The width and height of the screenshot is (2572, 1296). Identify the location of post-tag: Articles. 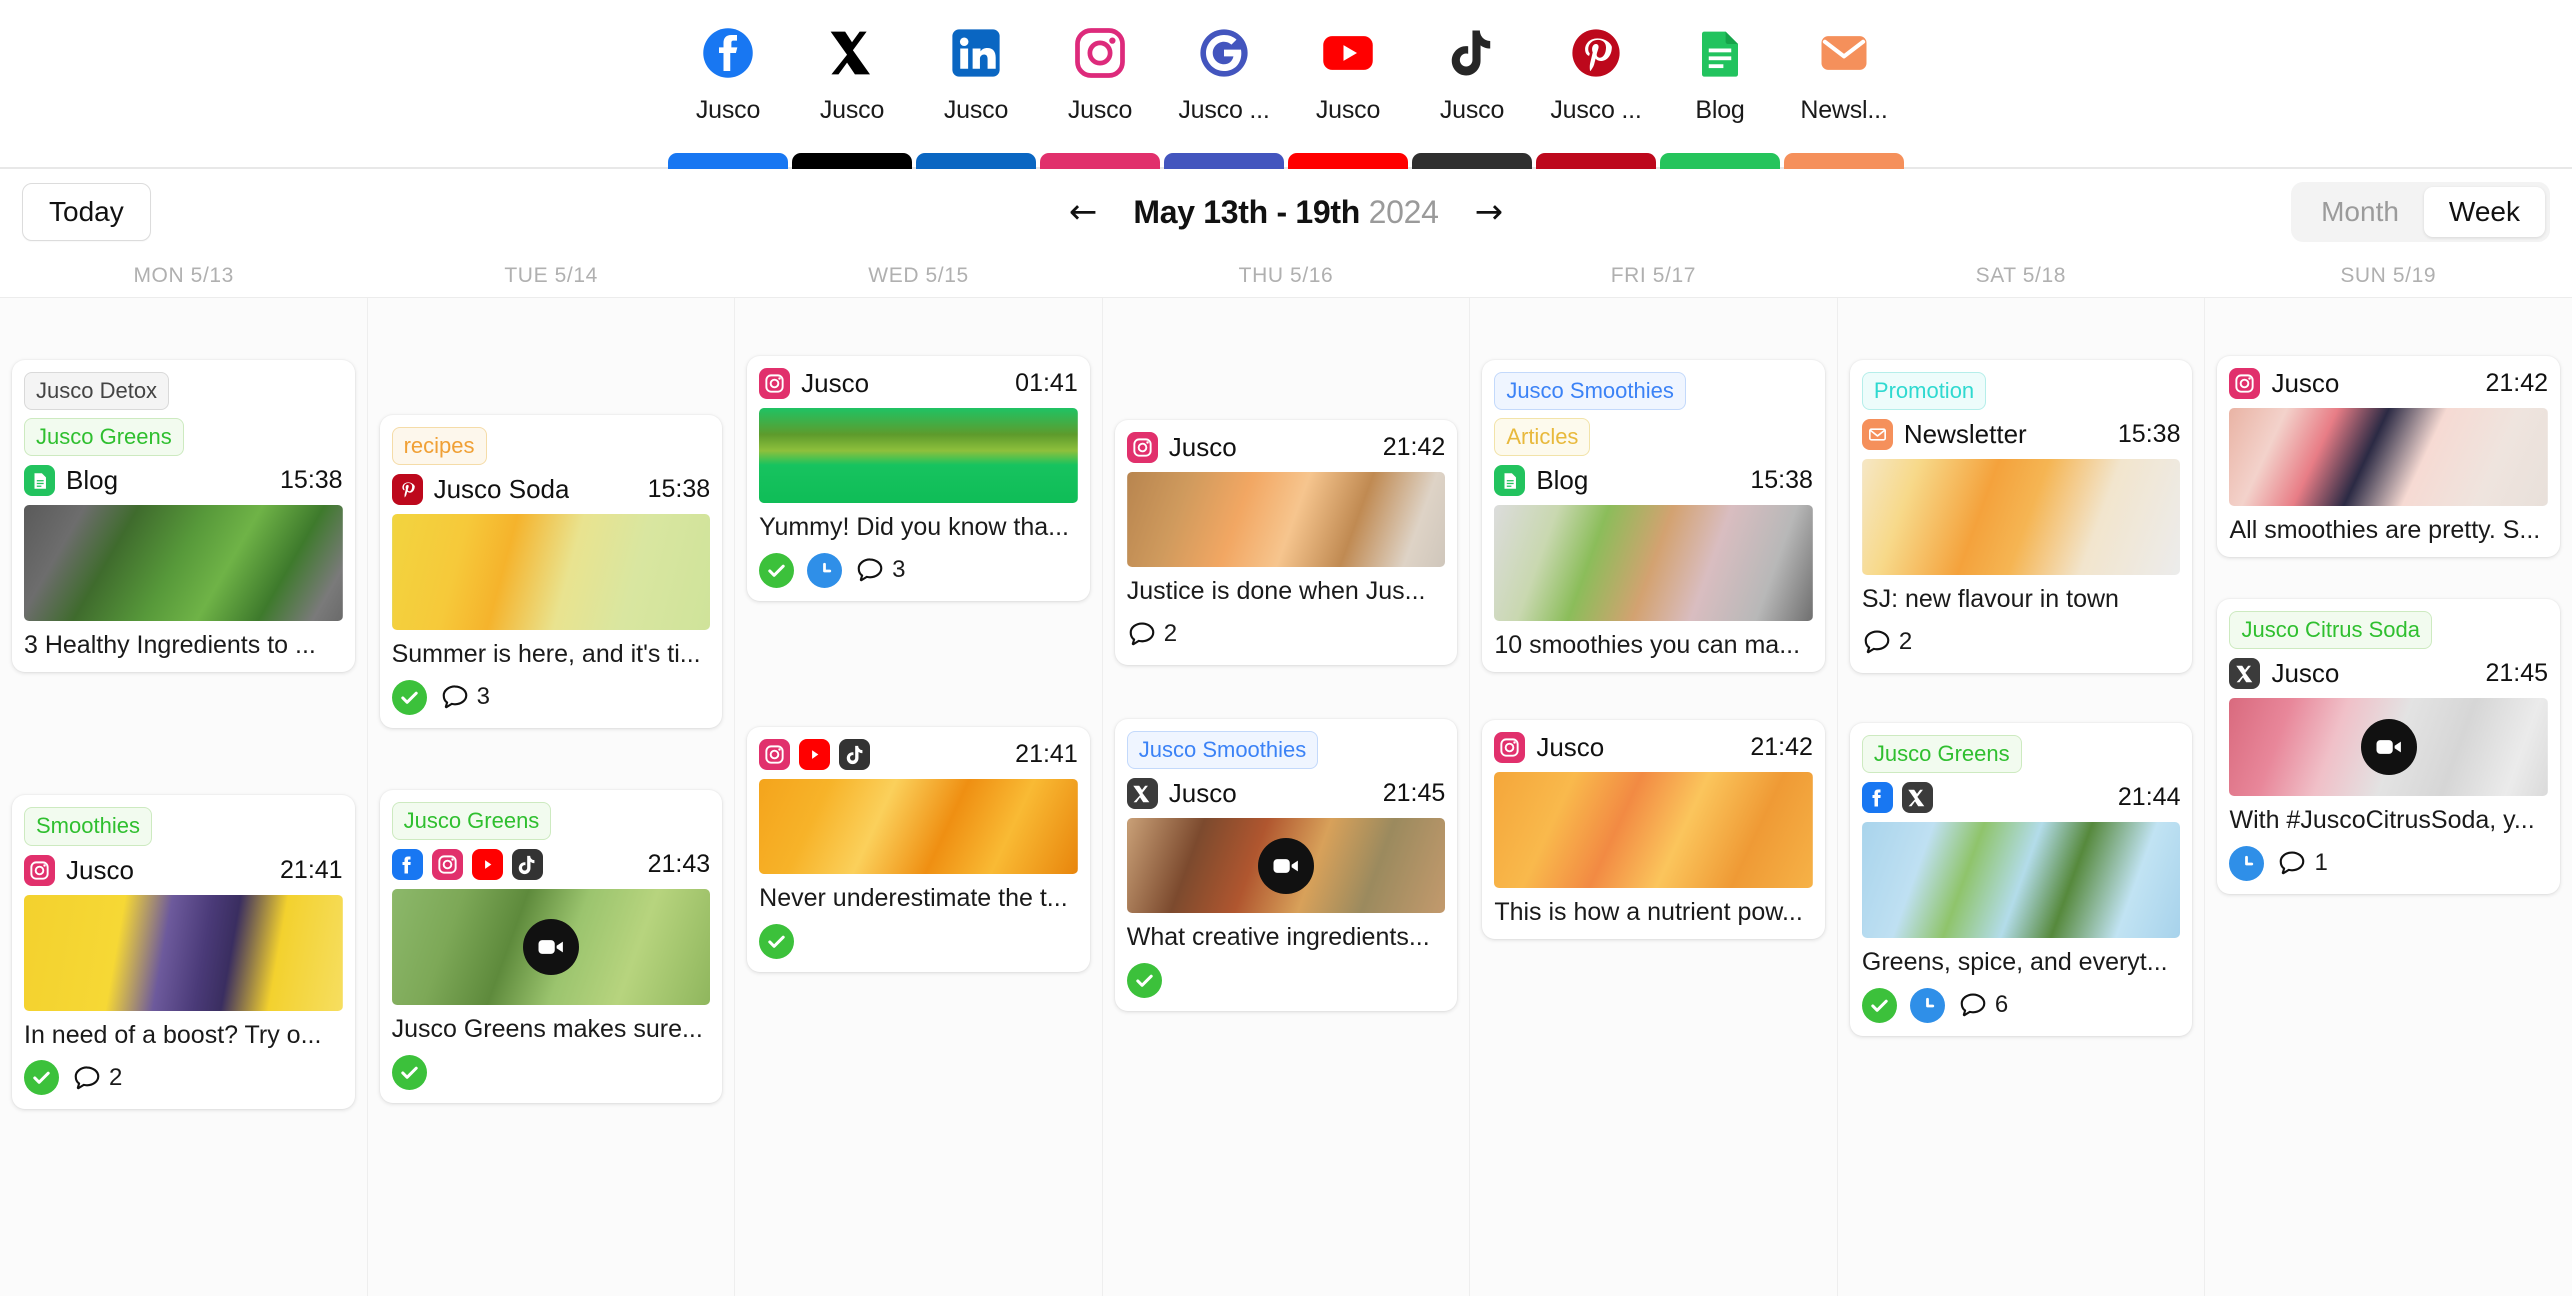
(1542, 437).